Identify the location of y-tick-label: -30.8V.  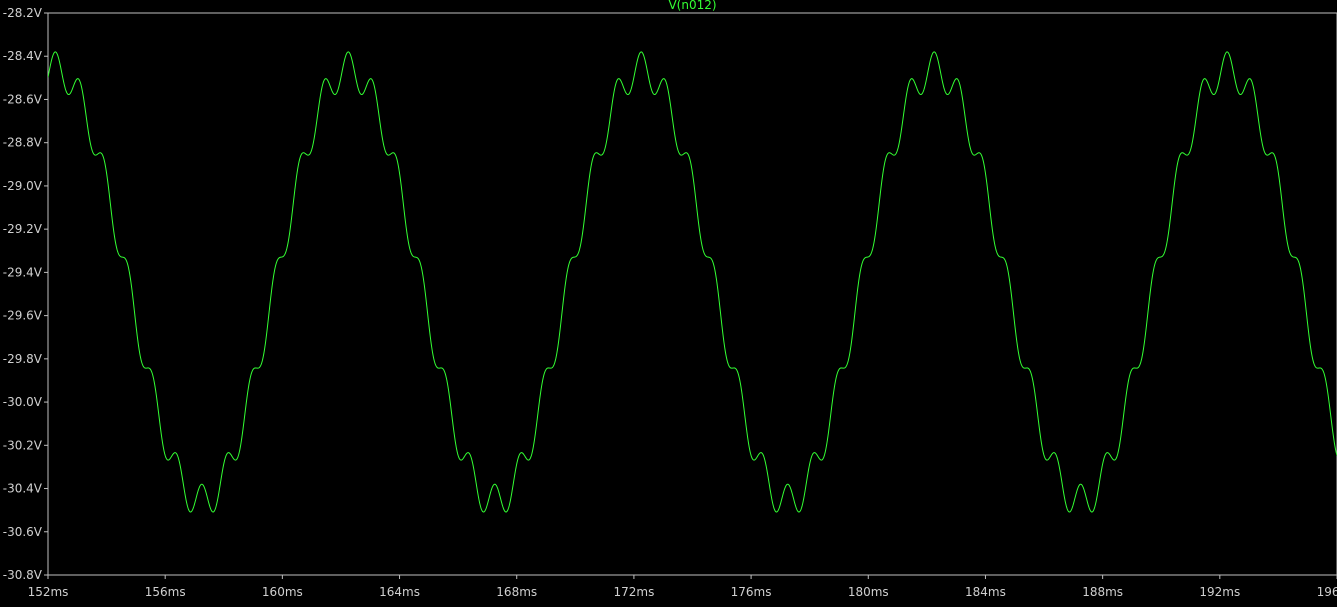
(23, 575).